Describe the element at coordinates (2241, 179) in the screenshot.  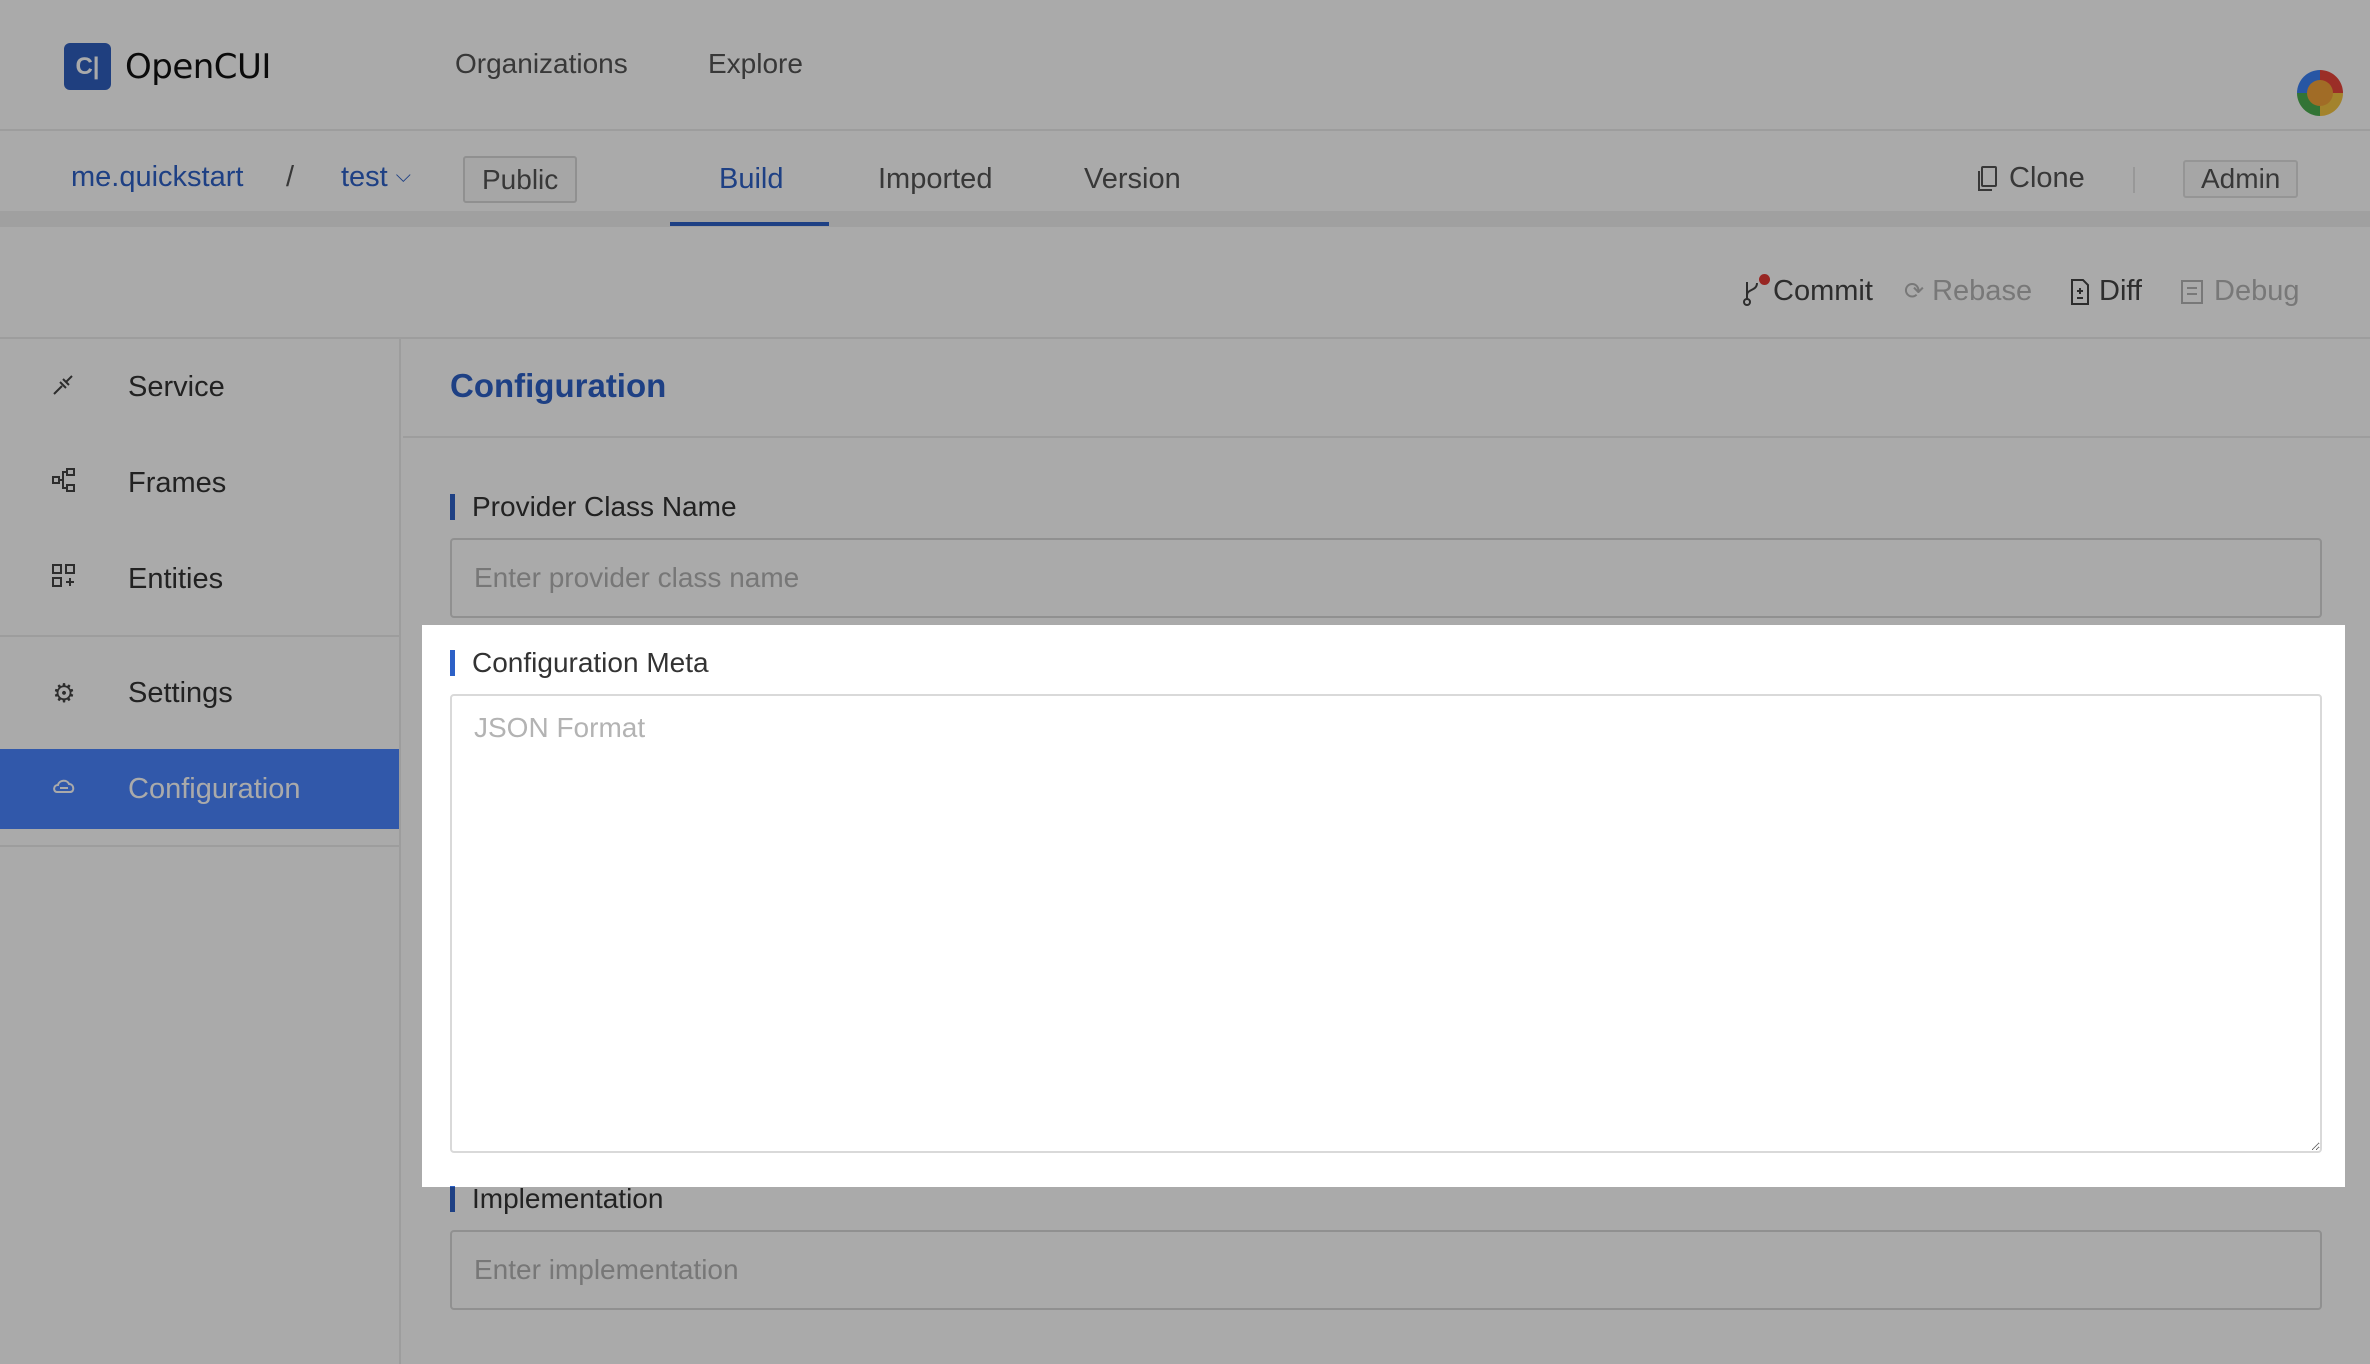
I see `admin-button: Admin` at that location.